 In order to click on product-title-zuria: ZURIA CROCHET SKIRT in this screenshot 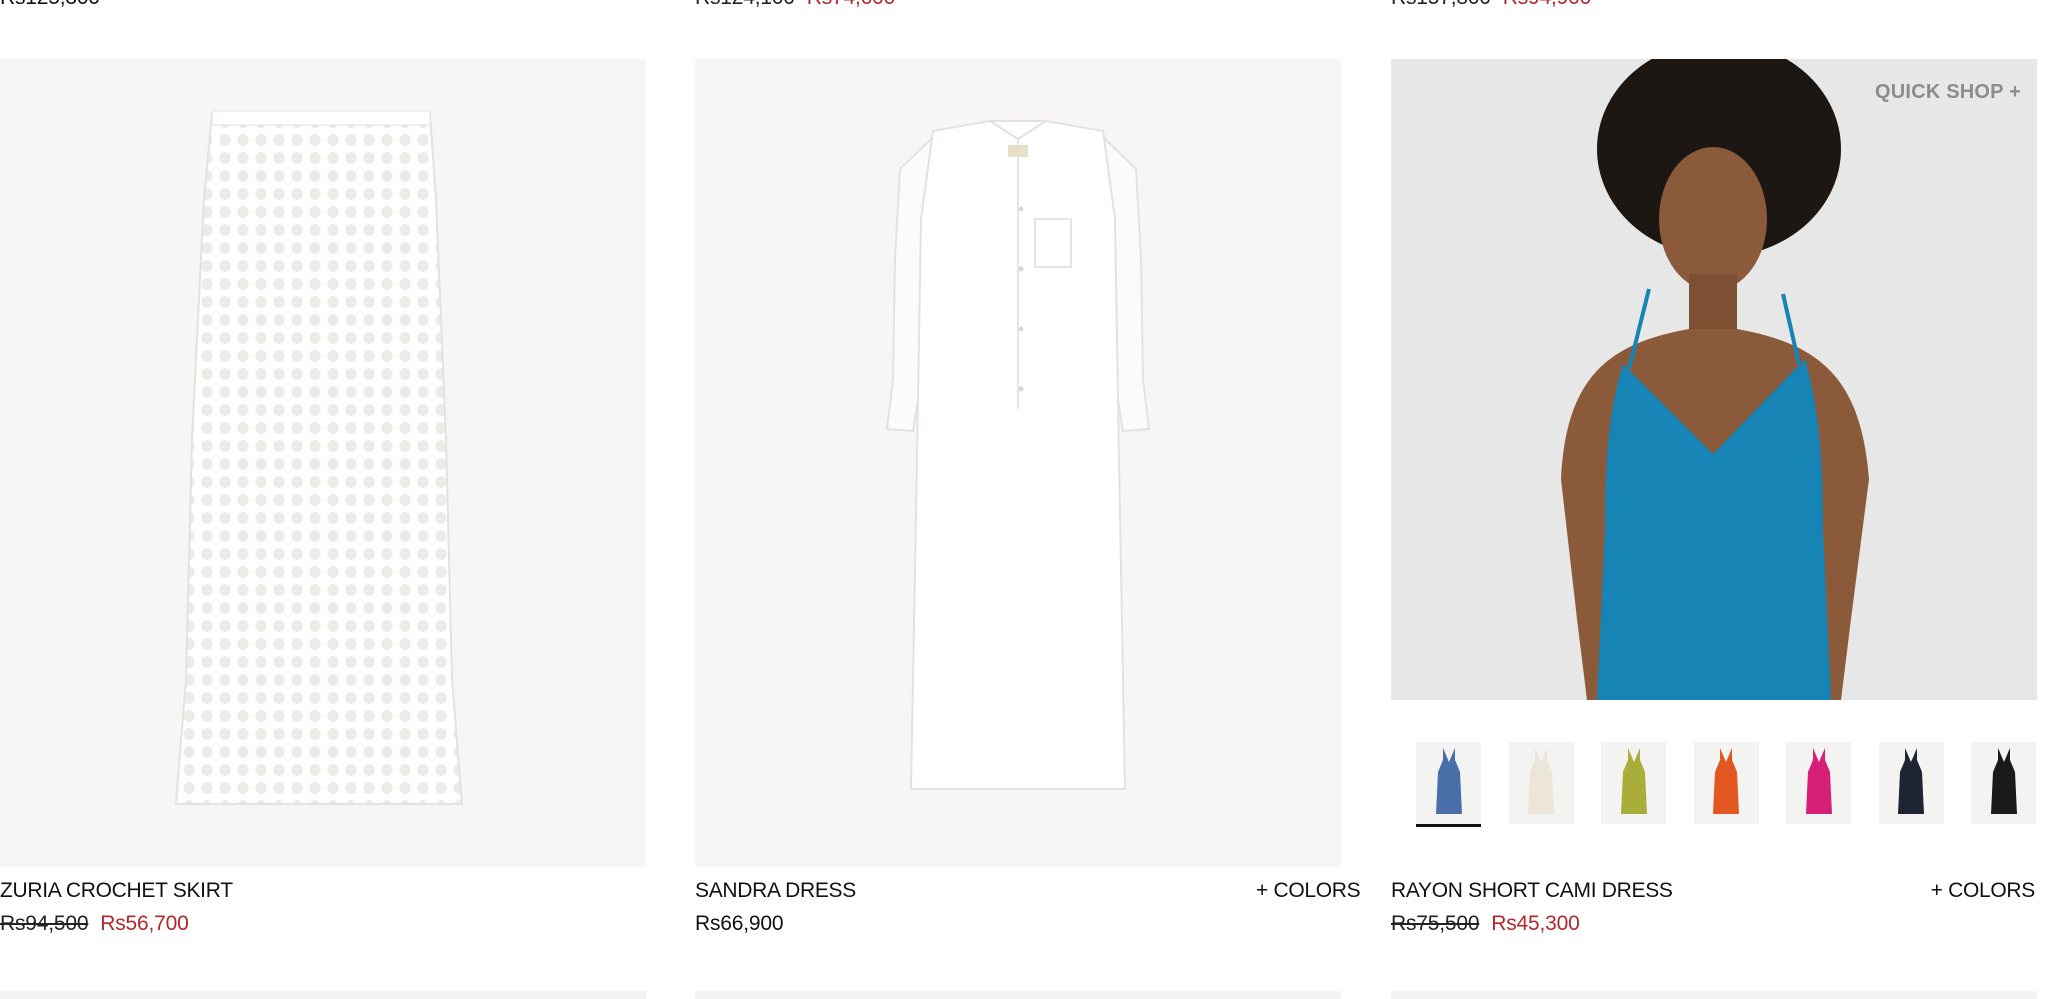, I will do `click(116, 891)`.